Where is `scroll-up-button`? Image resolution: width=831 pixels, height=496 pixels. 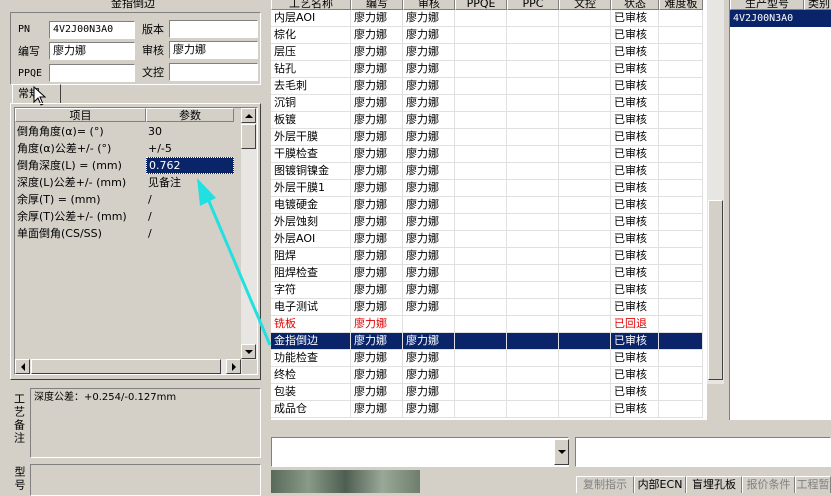 scroll-up-button is located at coordinates (248, 115).